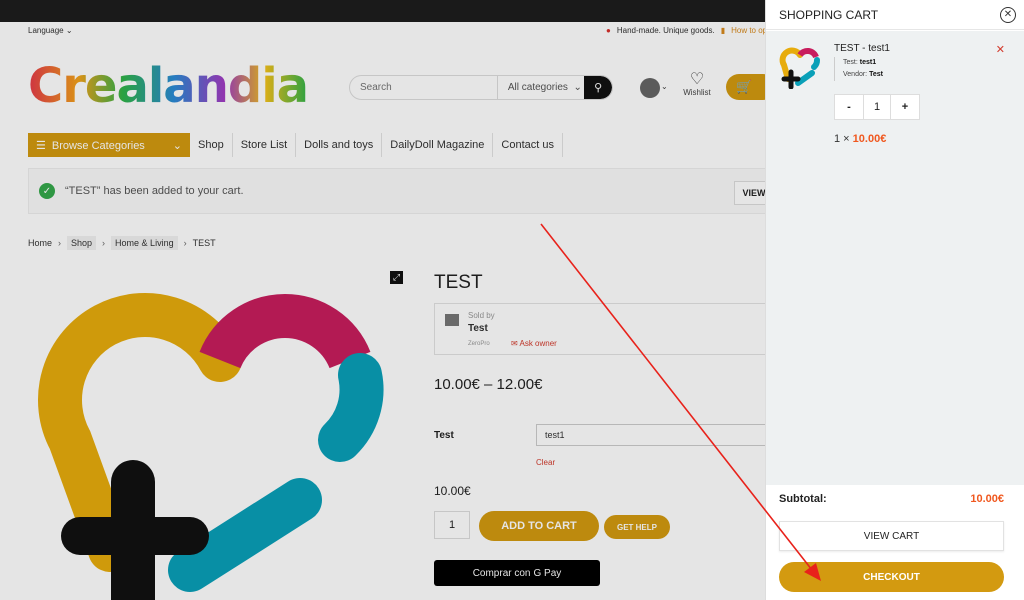  Describe the element at coordinates (803, 499) in the screenshot. I see `subtotal-label: Subtotal:` at that location.